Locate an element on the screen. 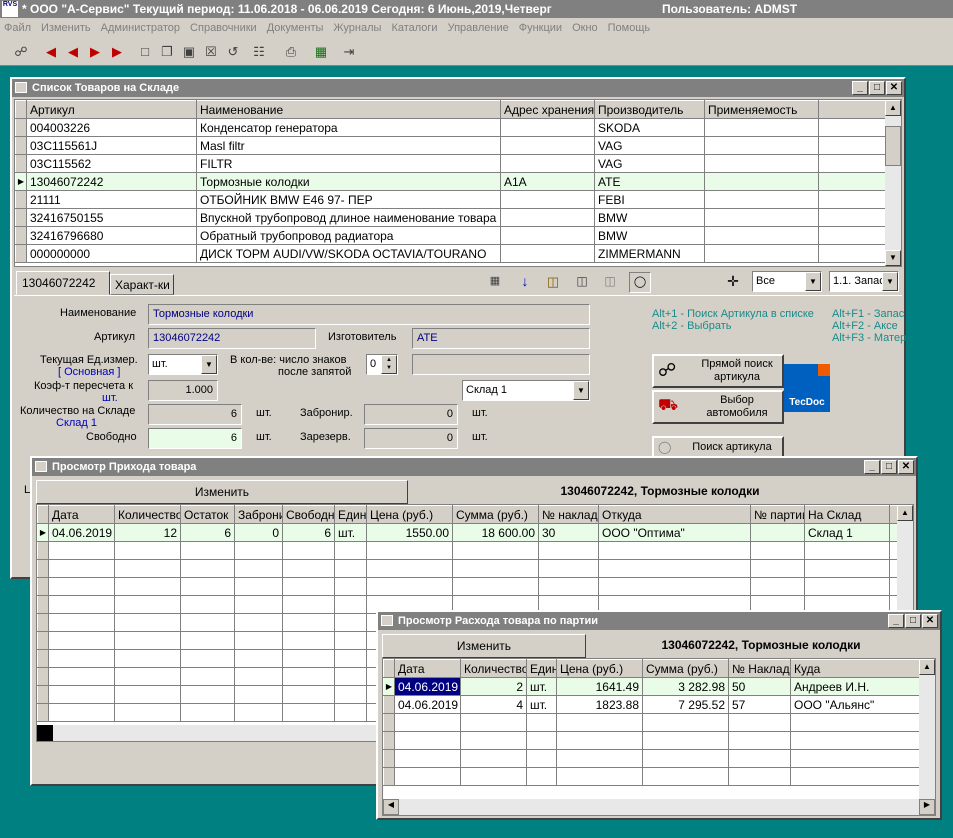  article-field: 13046072242 is located at coordinates (232, 338).